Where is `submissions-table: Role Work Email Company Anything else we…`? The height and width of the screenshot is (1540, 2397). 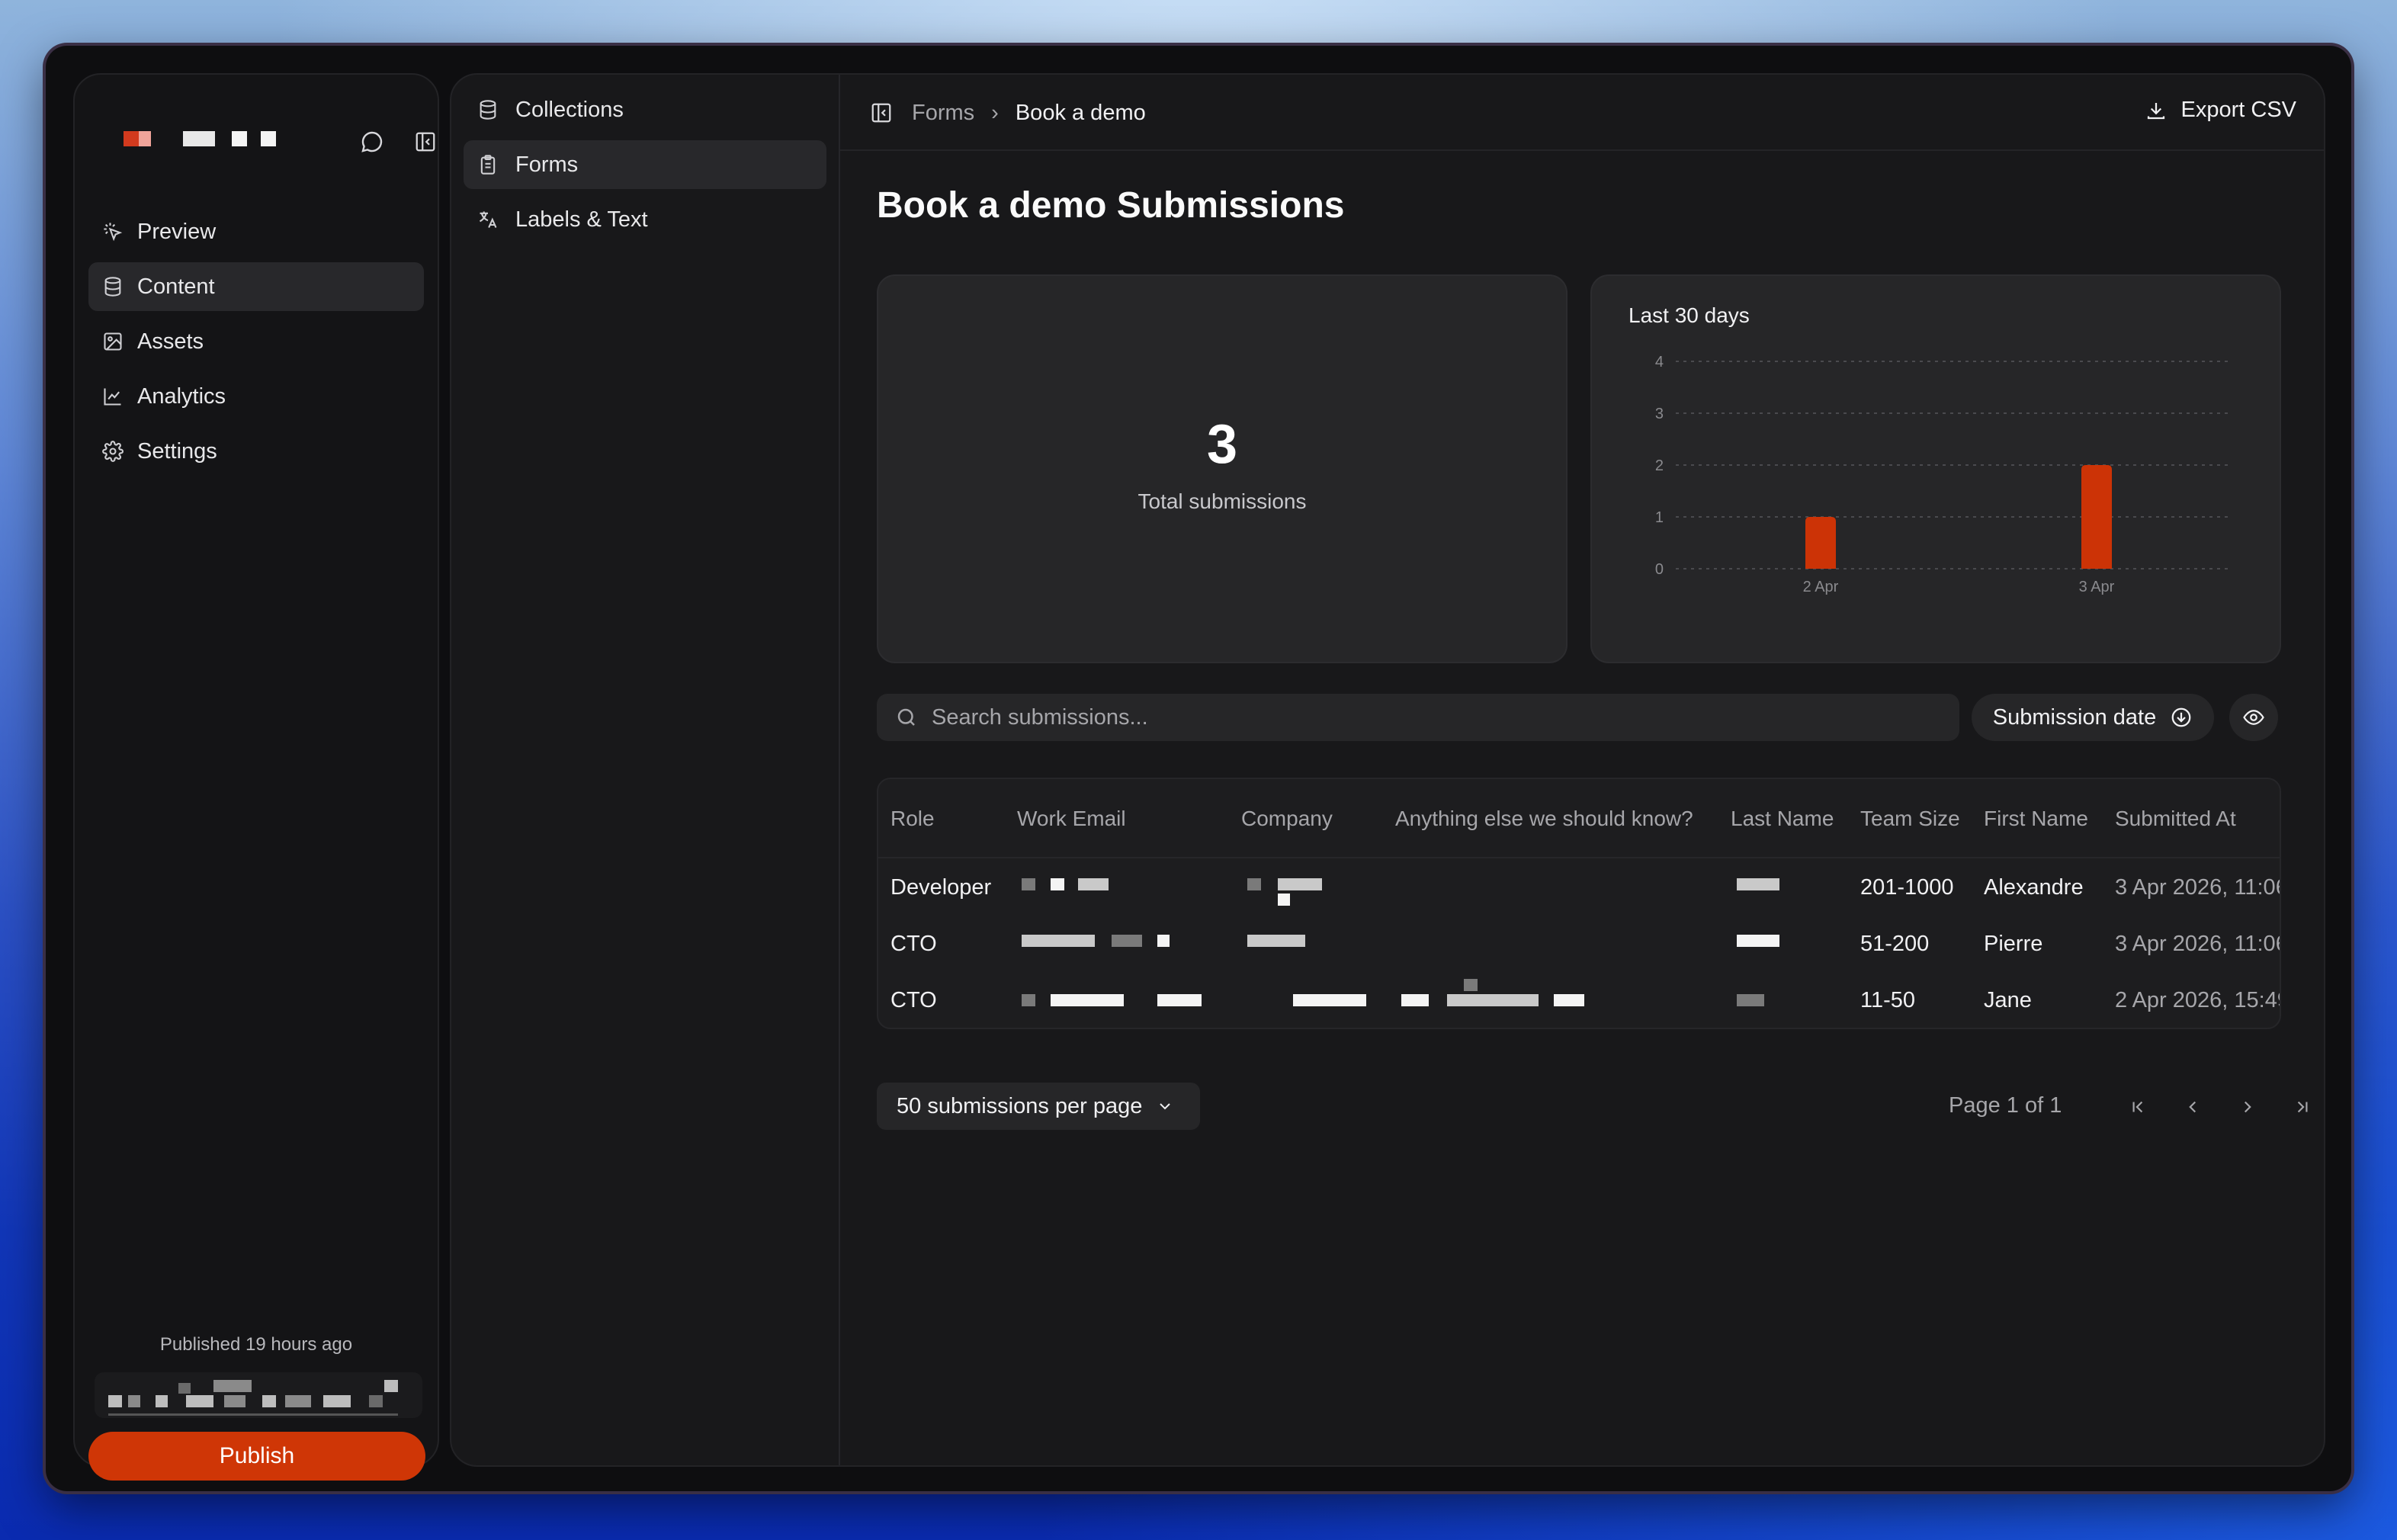 submissions-table: Role Work Email Company Anything else we… is located at coordinates (1579, 904).